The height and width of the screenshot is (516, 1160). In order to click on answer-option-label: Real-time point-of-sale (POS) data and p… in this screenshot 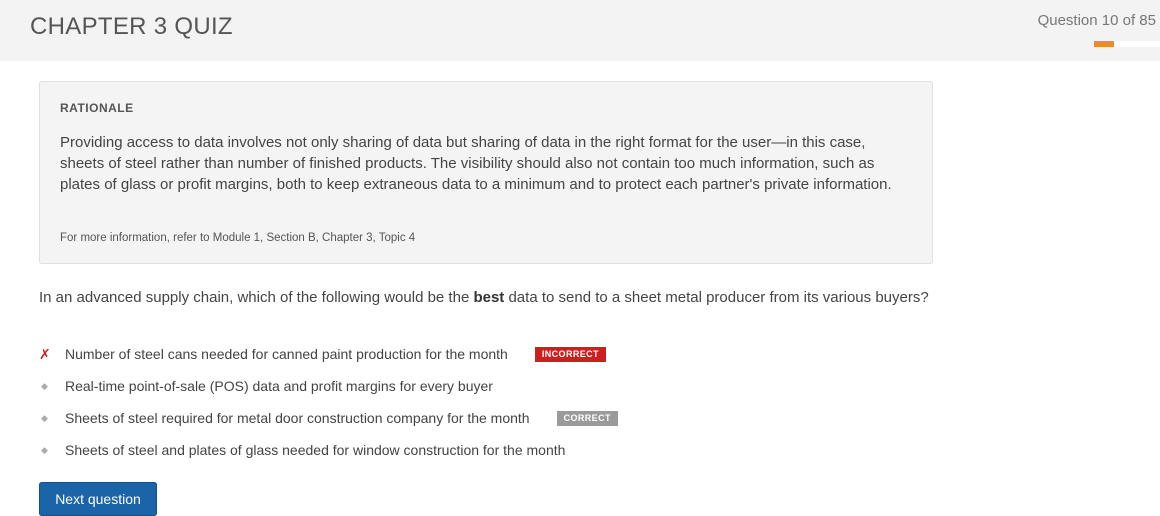, I will do `click(279, 386)`.